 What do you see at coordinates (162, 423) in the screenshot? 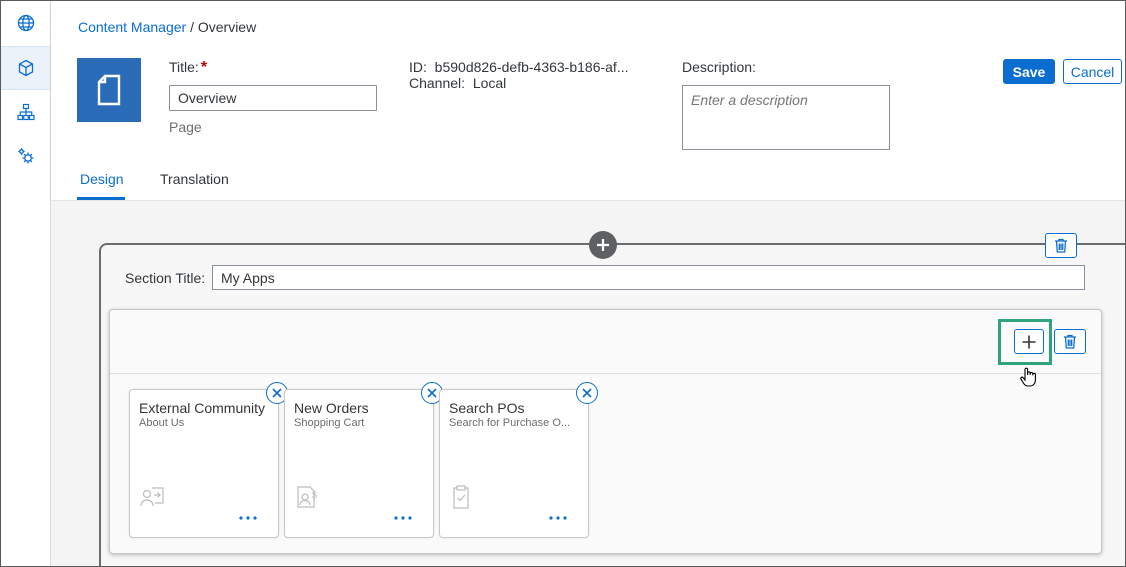
I see `tile-subtitle: About Us` at bounding box center [162, 423].